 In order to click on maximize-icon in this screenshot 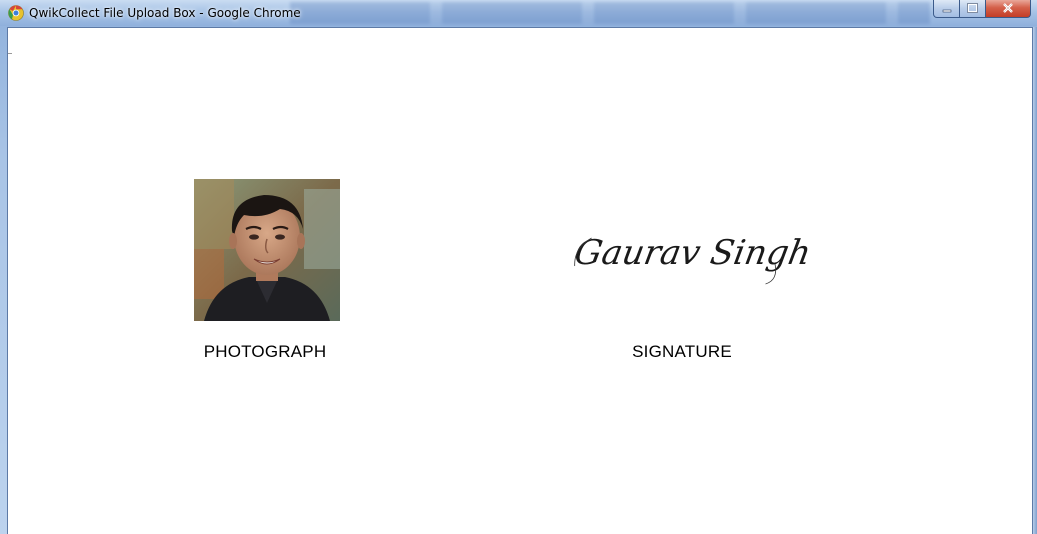, I will do `click(972, 9)`.